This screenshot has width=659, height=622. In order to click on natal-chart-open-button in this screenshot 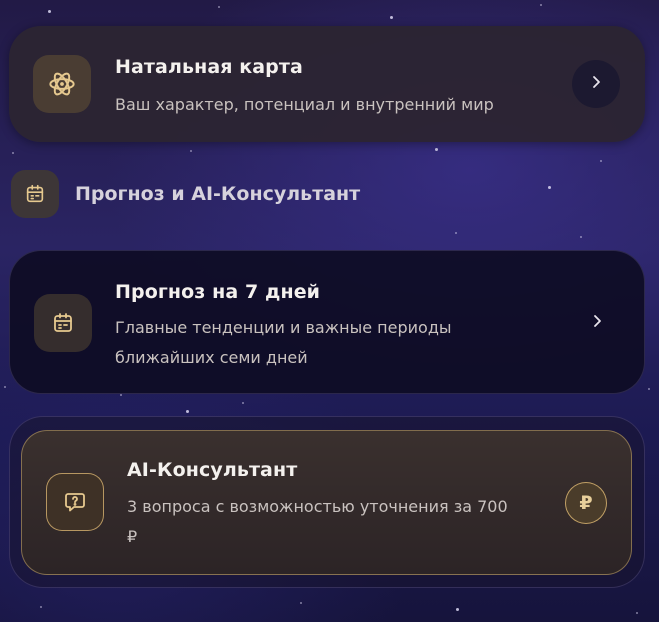, I will do `click(596, 84)`.